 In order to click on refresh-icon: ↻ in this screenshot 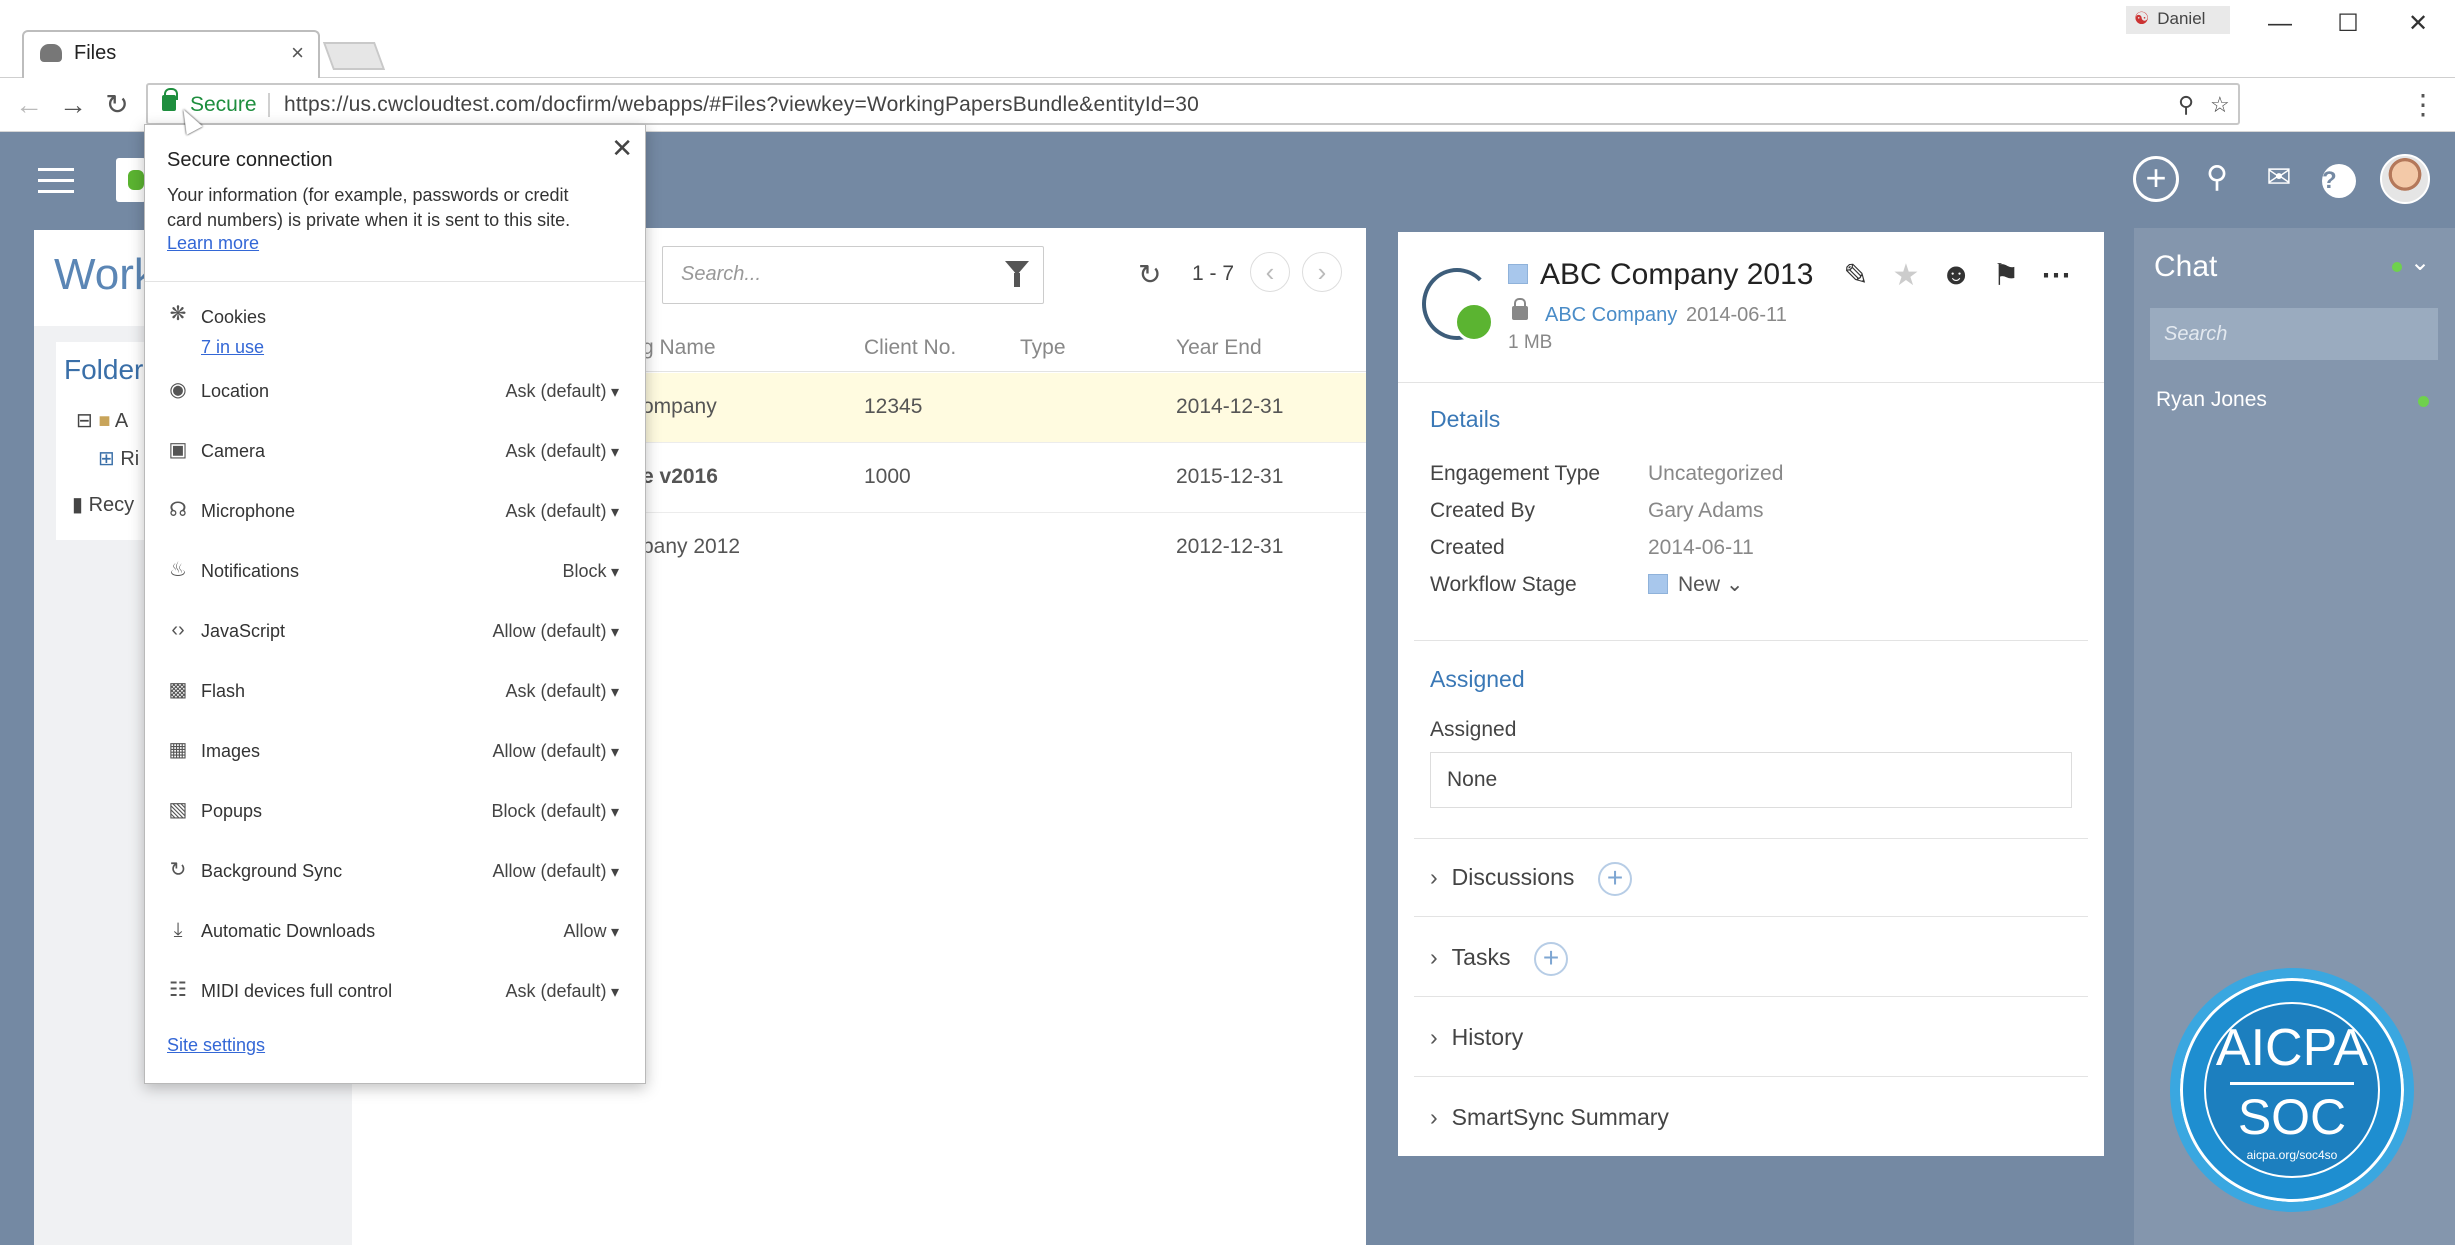, I will do `click(1149, 274)`.